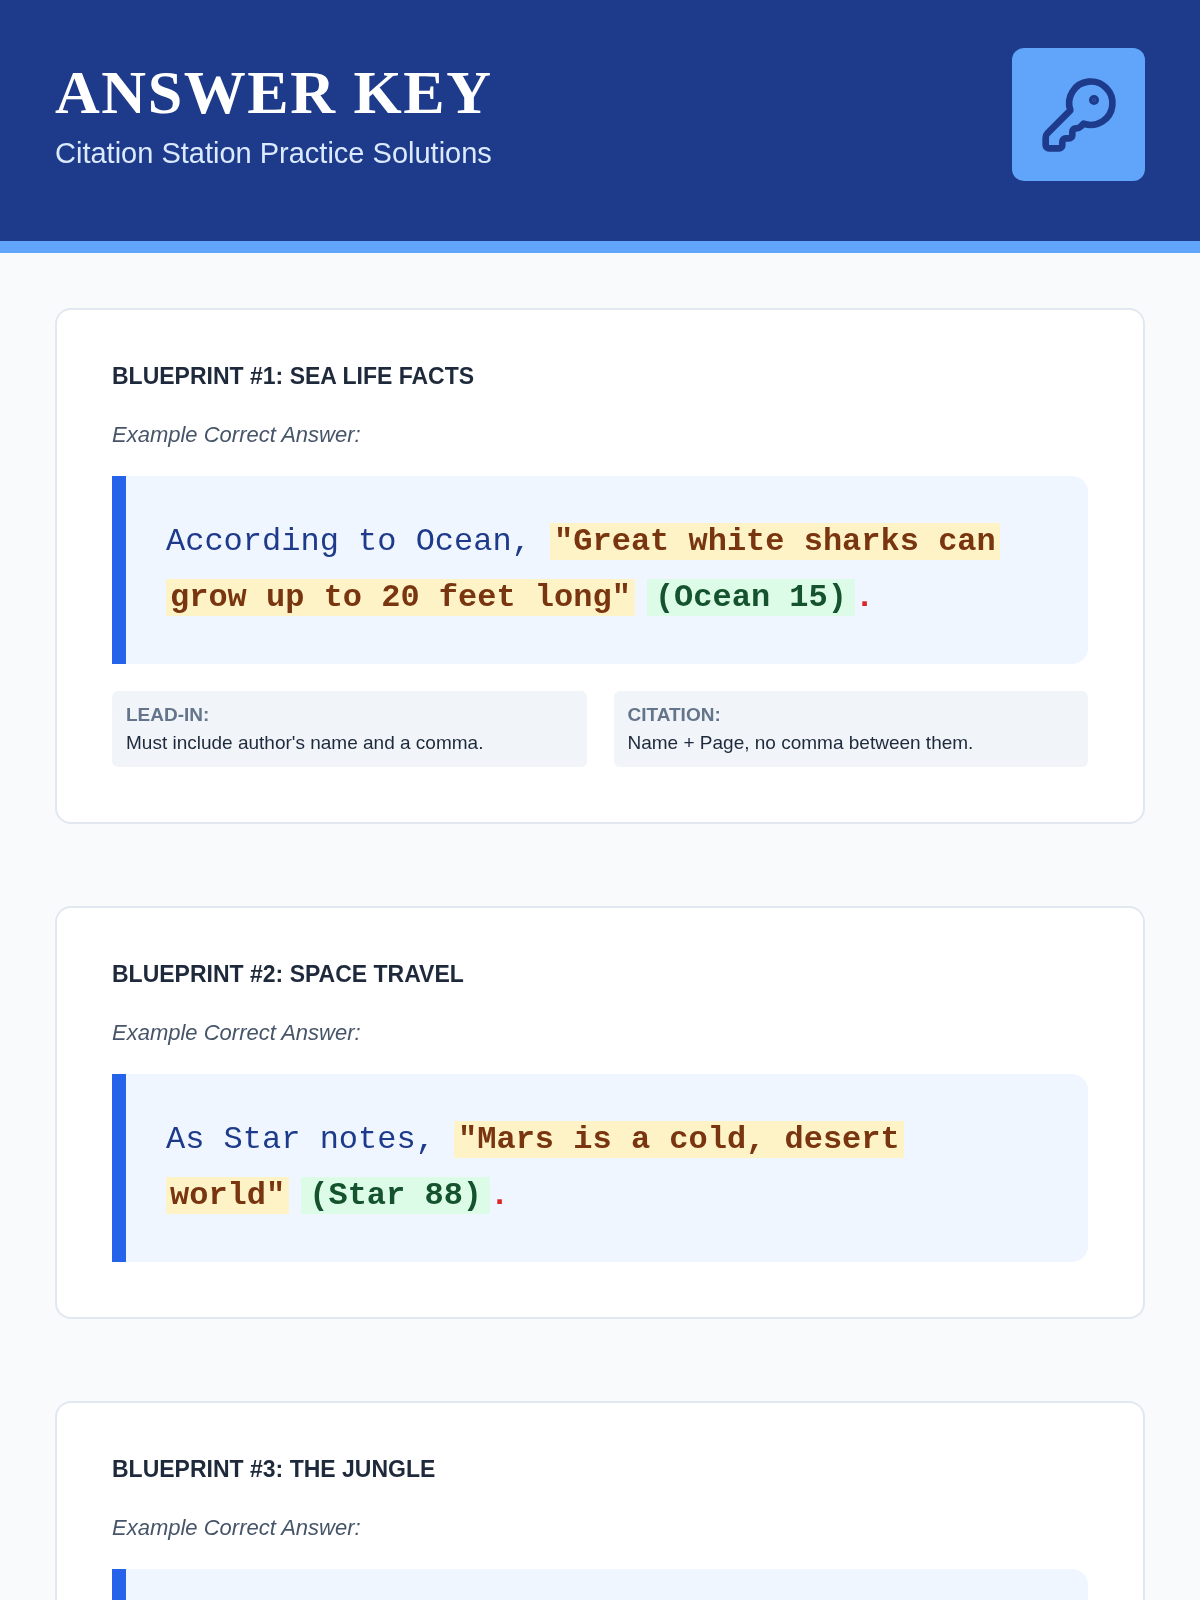 The image size is (1200, 1600). Describe the element at coordinates (305, 742) in the screenshot. I see `note-text: Must include author's name and a comma.` at that location.